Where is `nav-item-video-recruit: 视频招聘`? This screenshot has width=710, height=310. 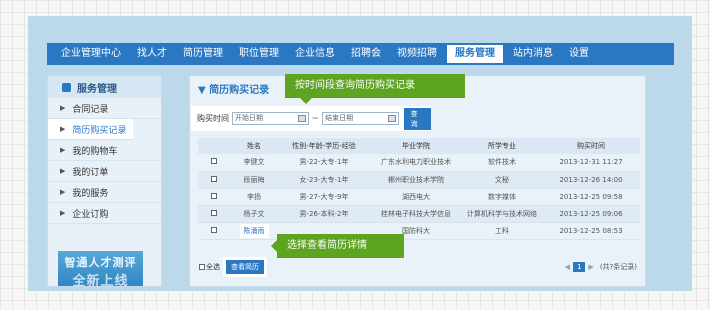
nav-item-video-recruit: 视频招聘 is located at coordinates (417, 54).